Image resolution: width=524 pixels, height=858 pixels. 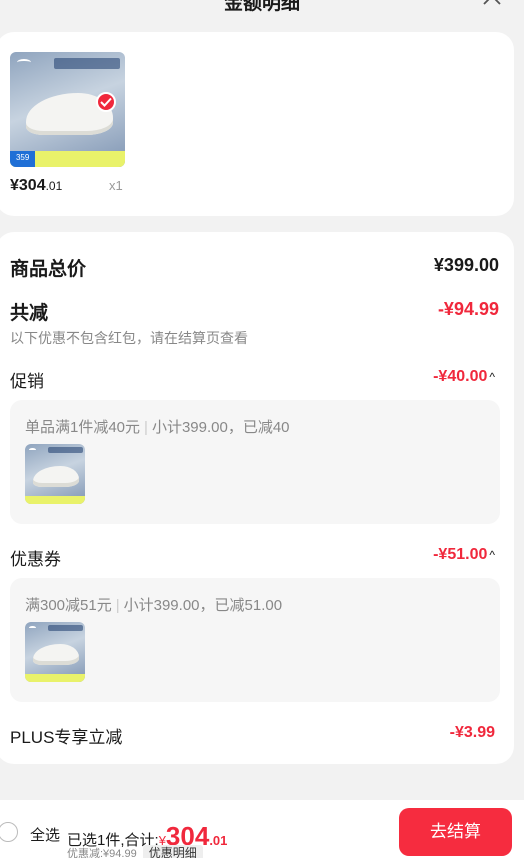 I want to click on coupon-product-image, so click(x=55, y=652).